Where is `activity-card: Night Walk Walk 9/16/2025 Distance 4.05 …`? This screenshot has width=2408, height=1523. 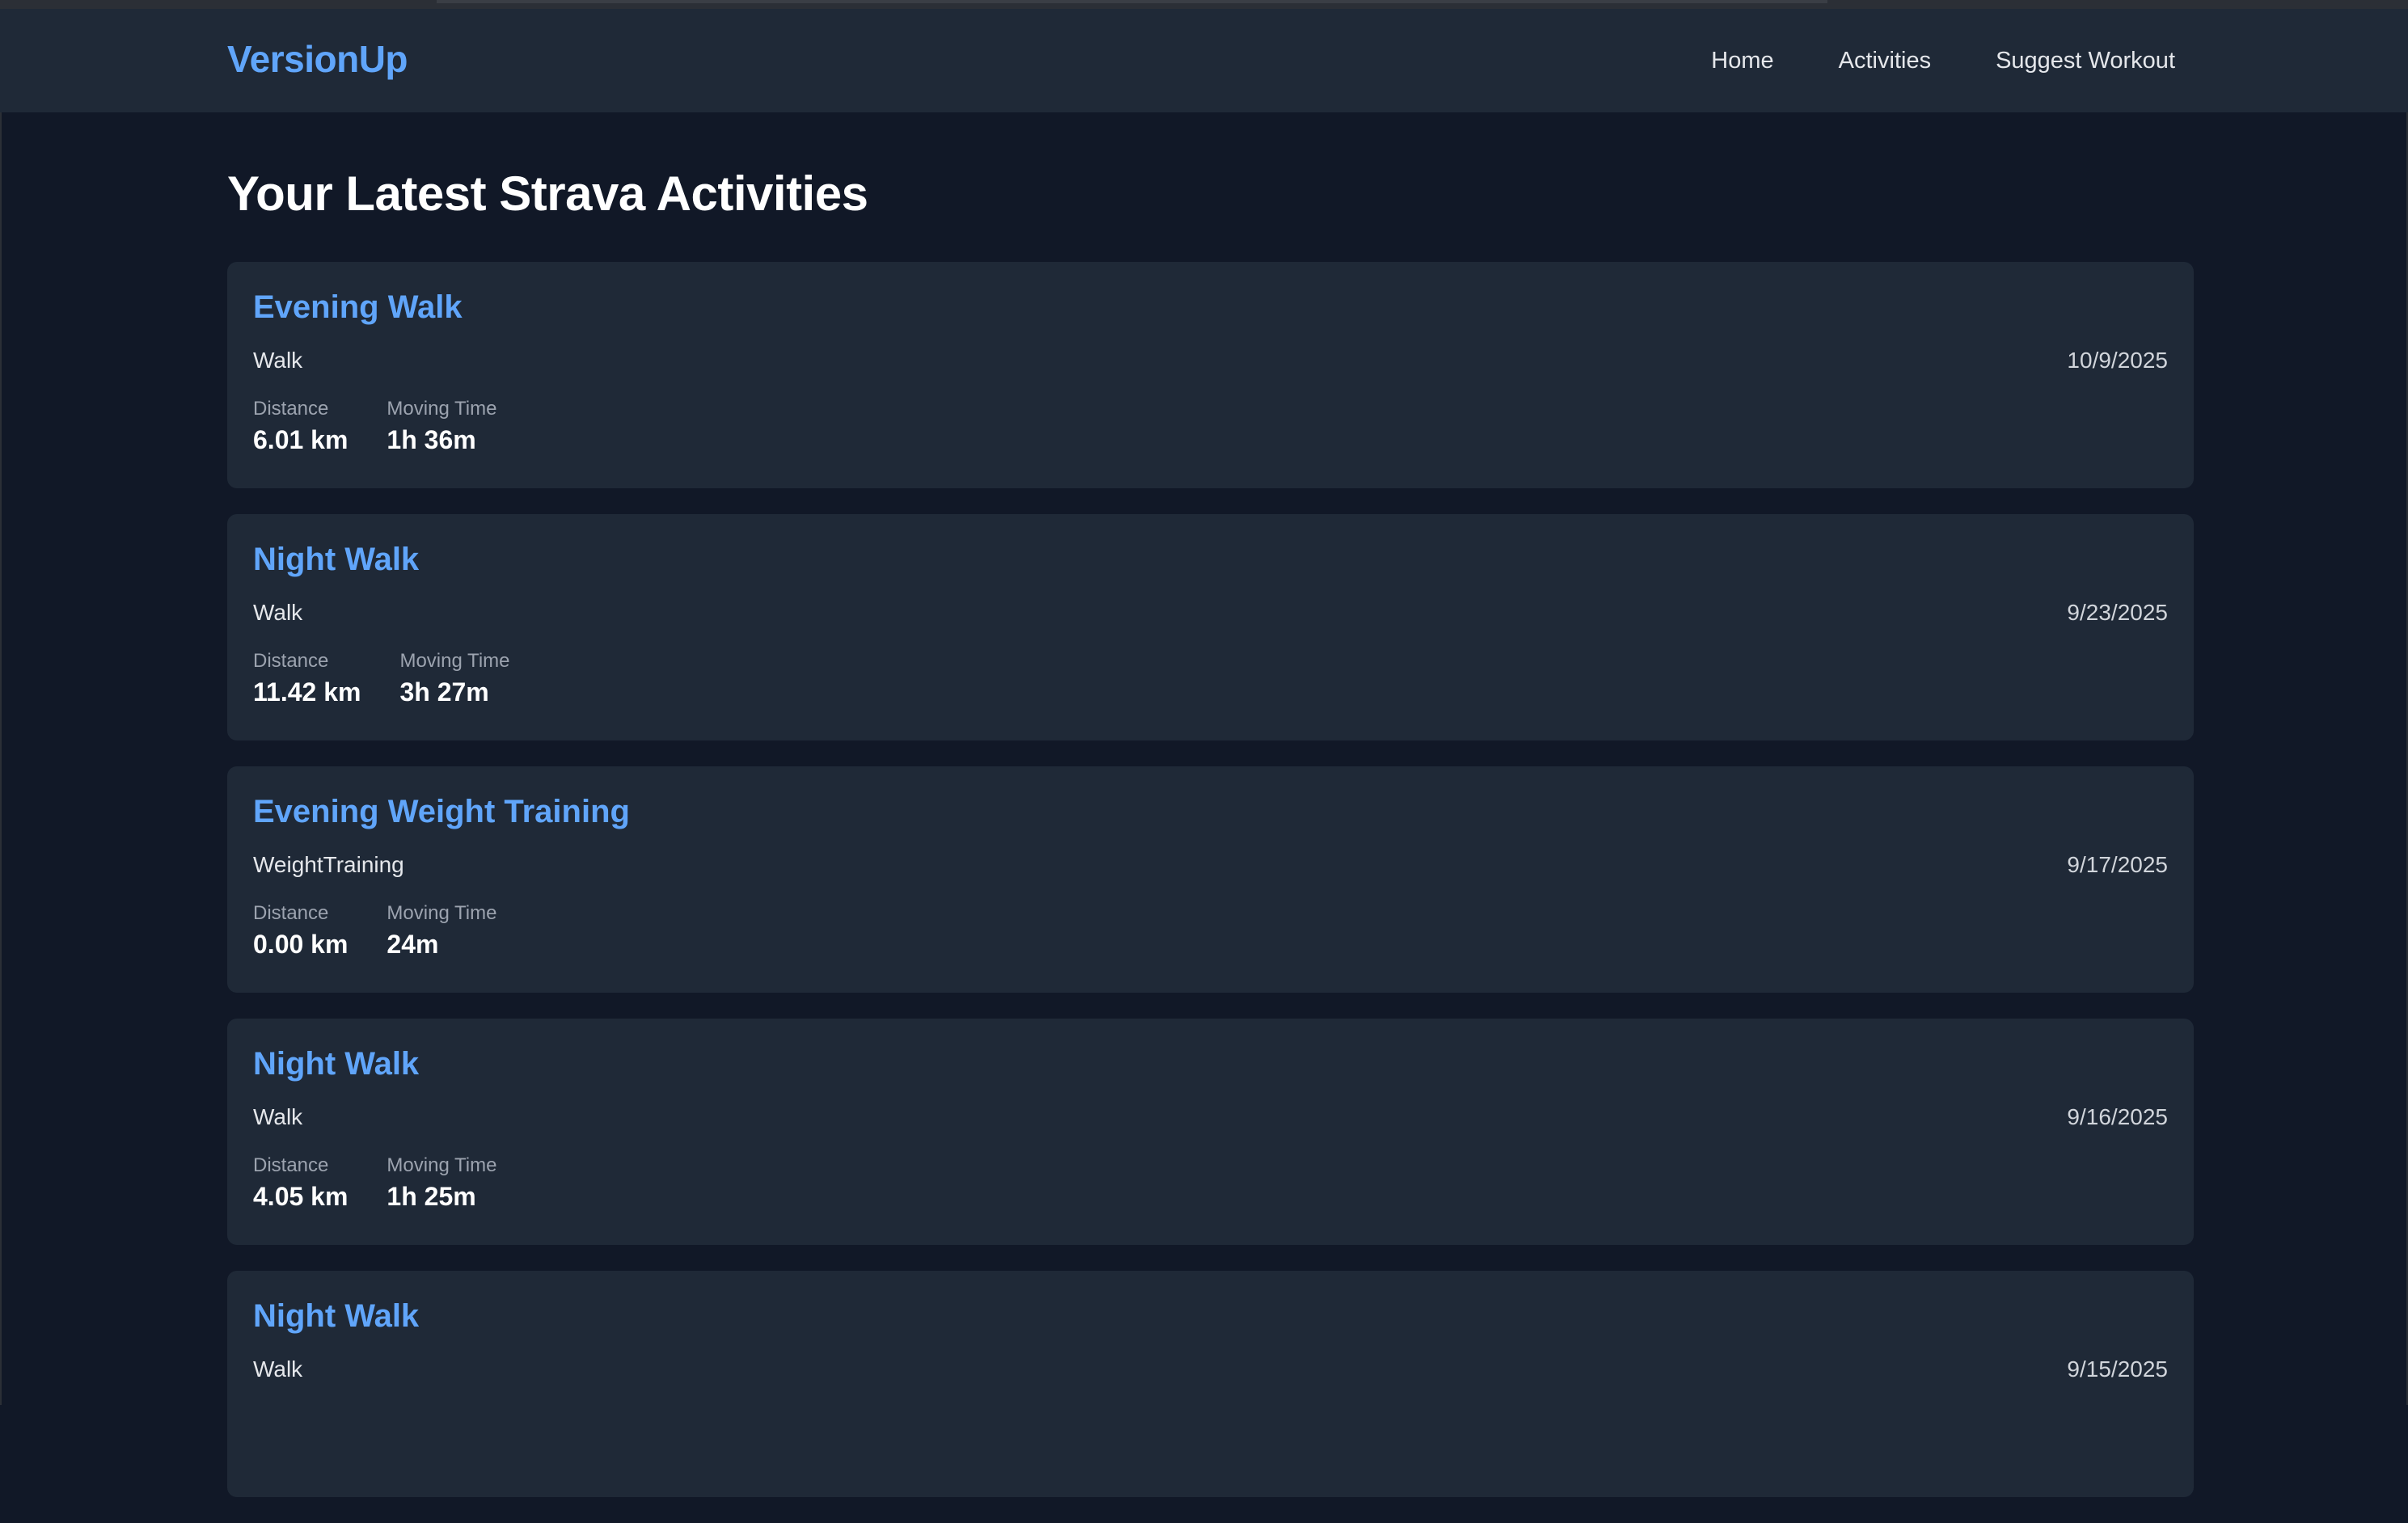 activity-card: Night Walk Walk 9/16/2025 Distance 4.05 … is located at coordinates (1210, 1132).